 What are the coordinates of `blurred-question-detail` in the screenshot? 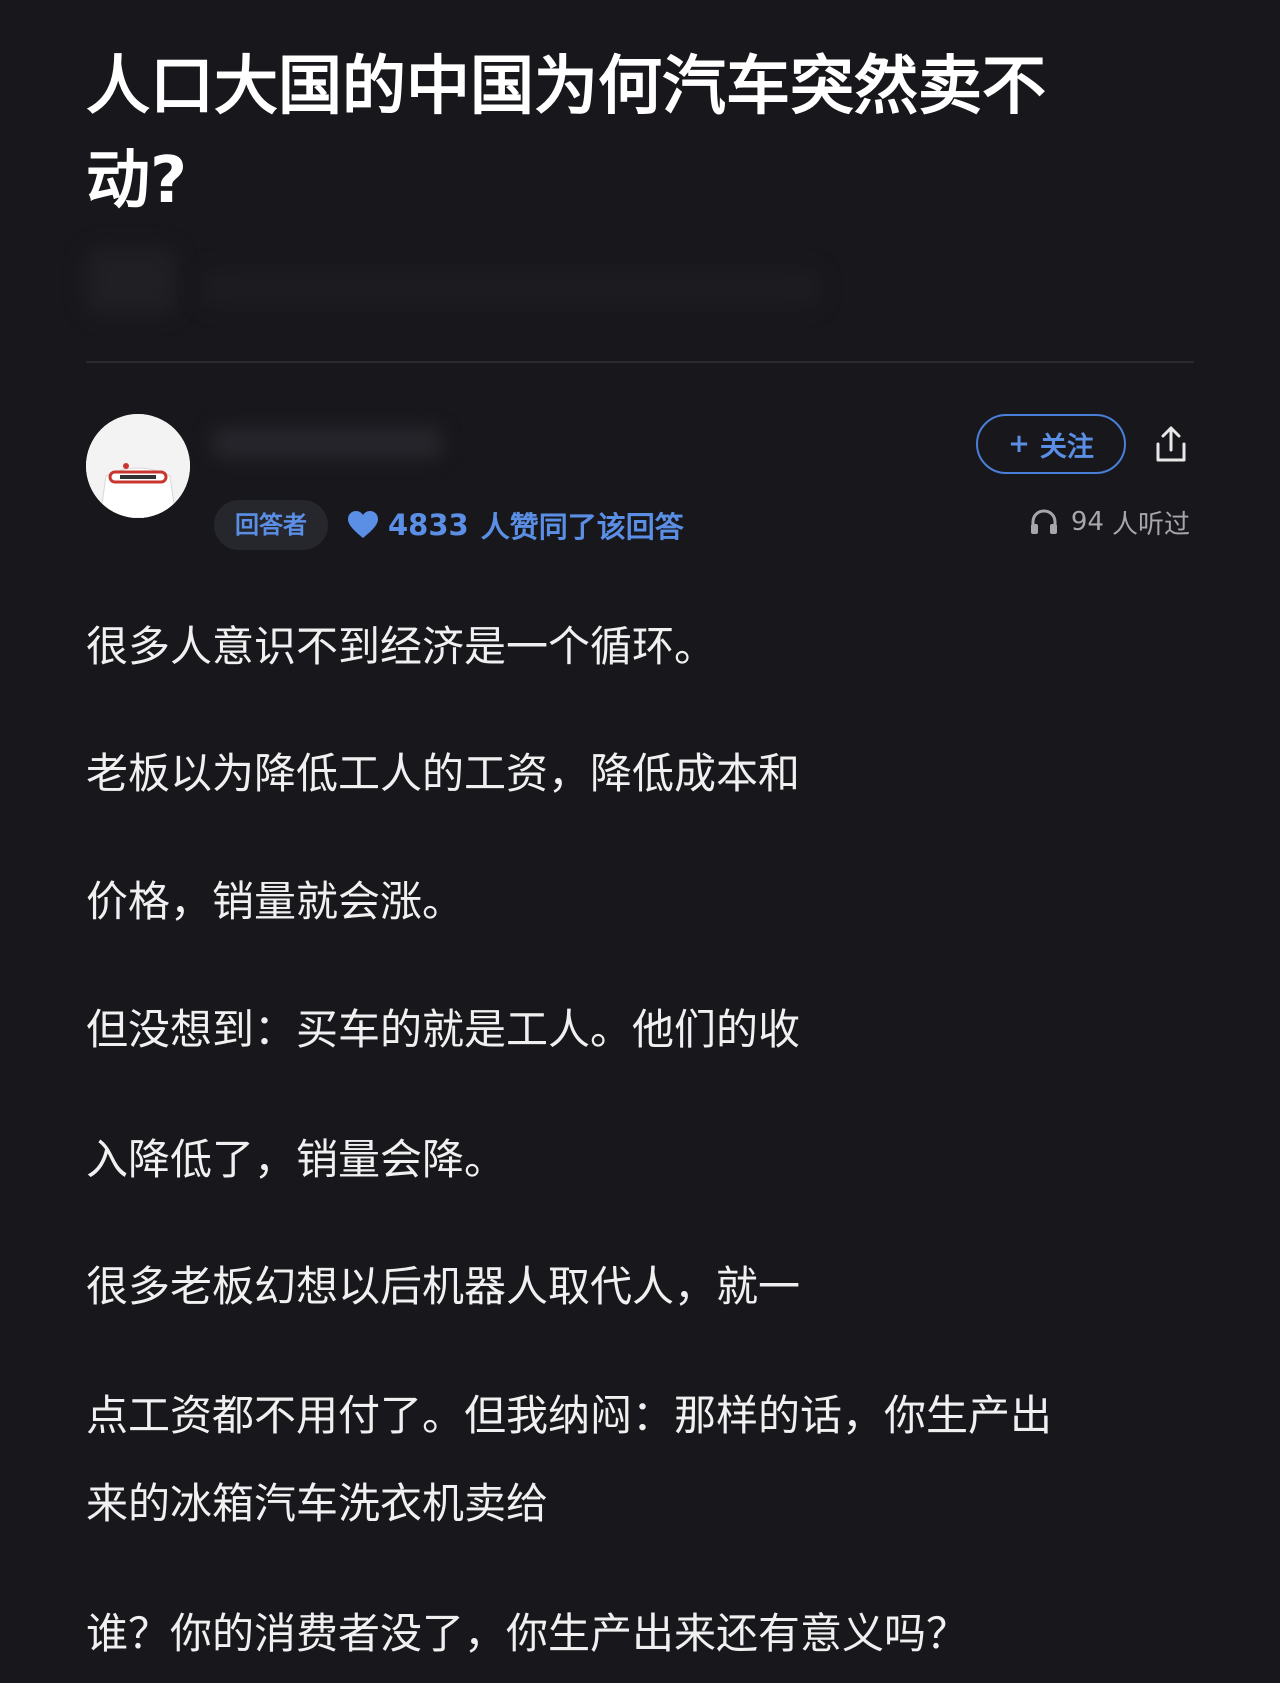 It's located at (131, 281).